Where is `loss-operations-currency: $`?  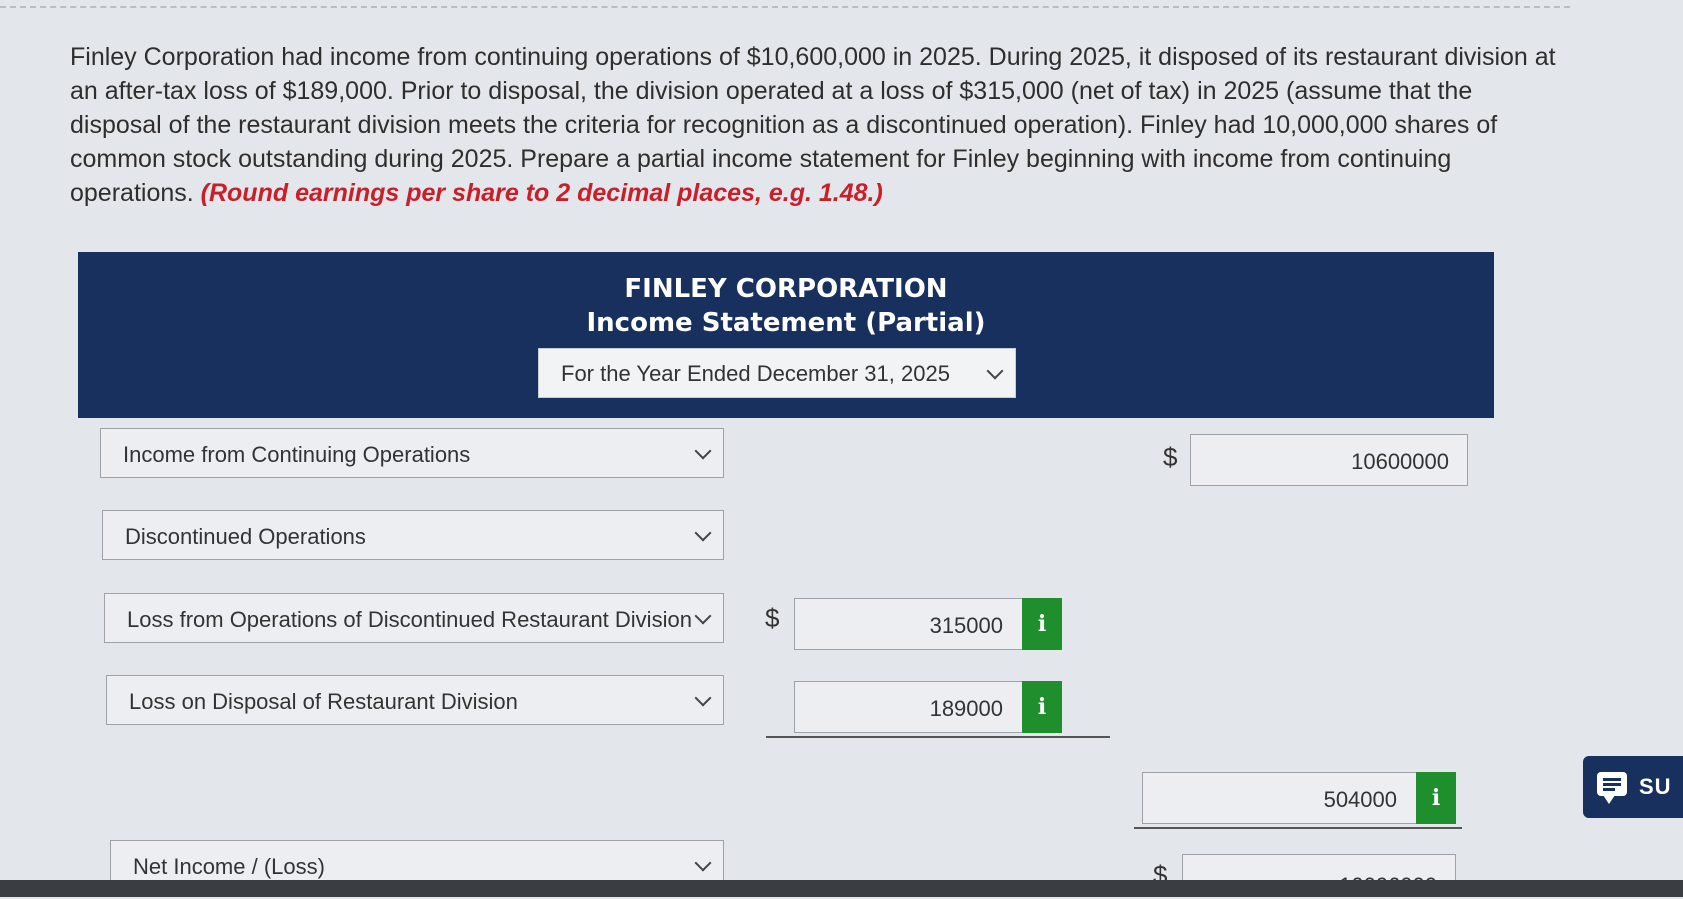 loss-operations-currency: $ is located at coordinates (772, 618).